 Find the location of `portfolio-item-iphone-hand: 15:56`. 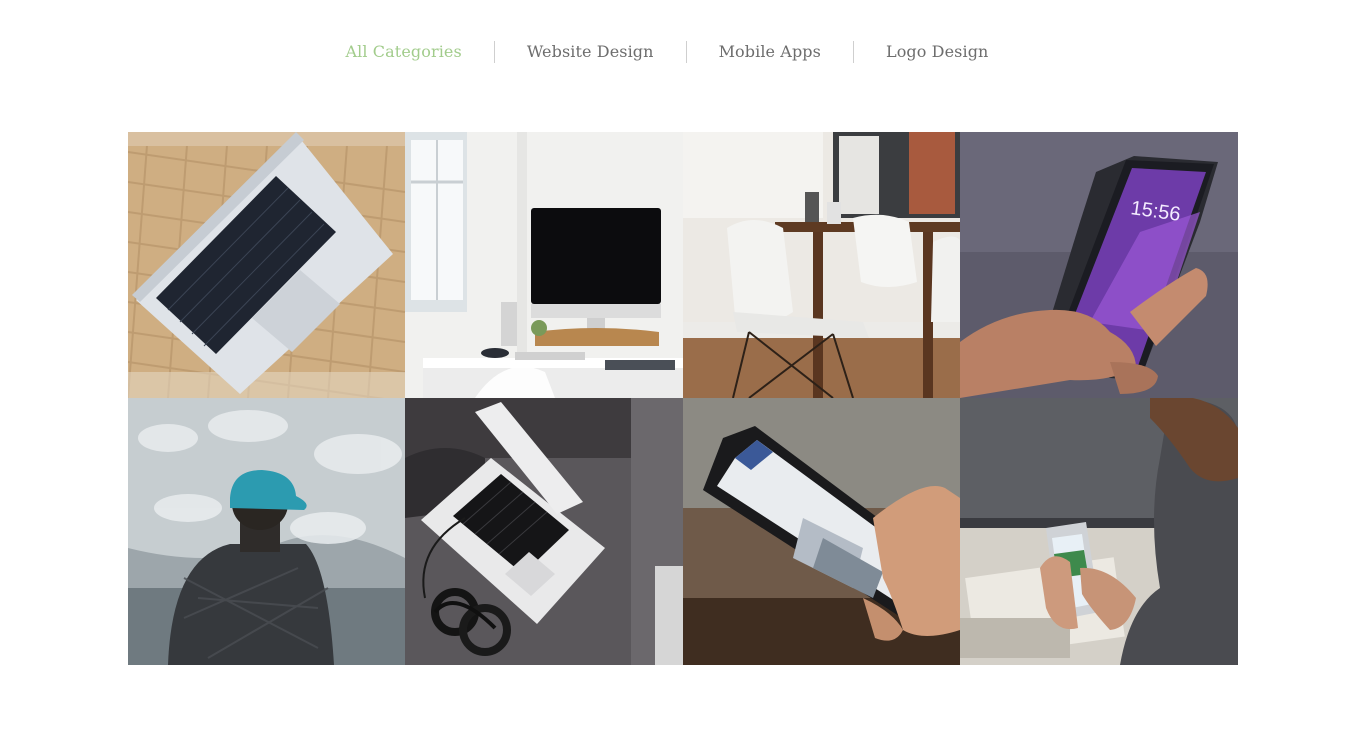

portfolio-item-iphone-hand: 15:56 is located at coordinates (1099, 265).